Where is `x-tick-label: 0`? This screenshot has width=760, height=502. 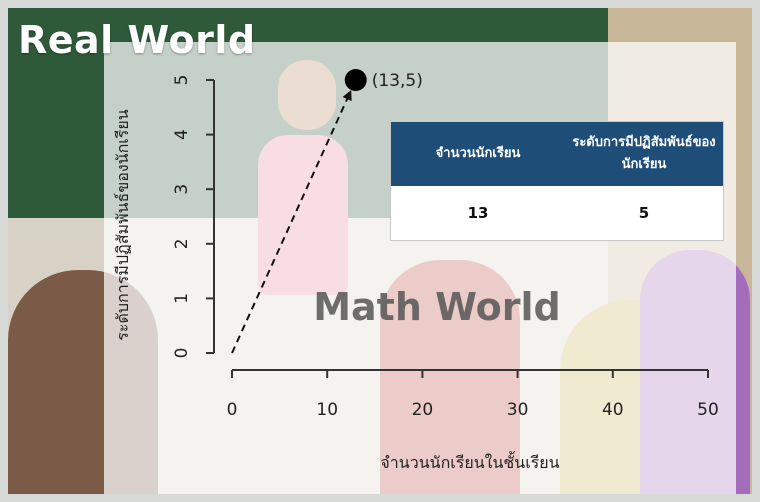
x-tick-label: 0 is located at coordinates (232, 410).